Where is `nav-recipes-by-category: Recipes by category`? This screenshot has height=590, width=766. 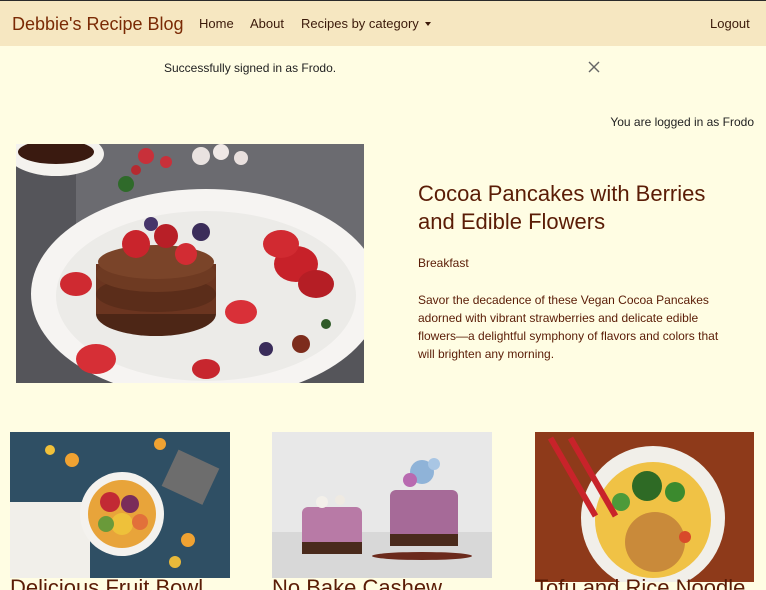 nav-recipes-by-category: Recipes by category is located at coordinates (366, 23).